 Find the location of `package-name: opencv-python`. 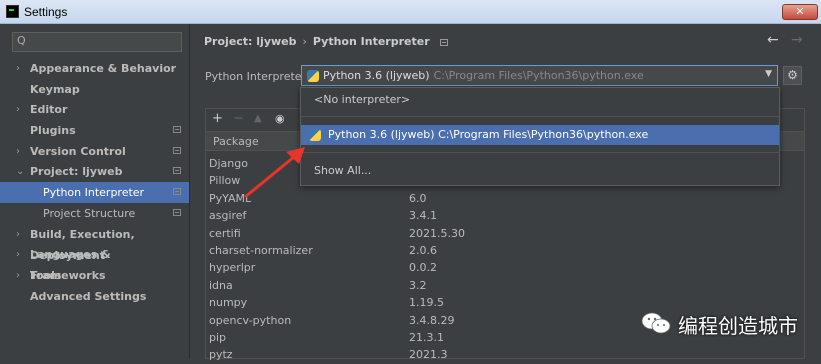

package-name: opencv-python is located at coordinates (250, 320).